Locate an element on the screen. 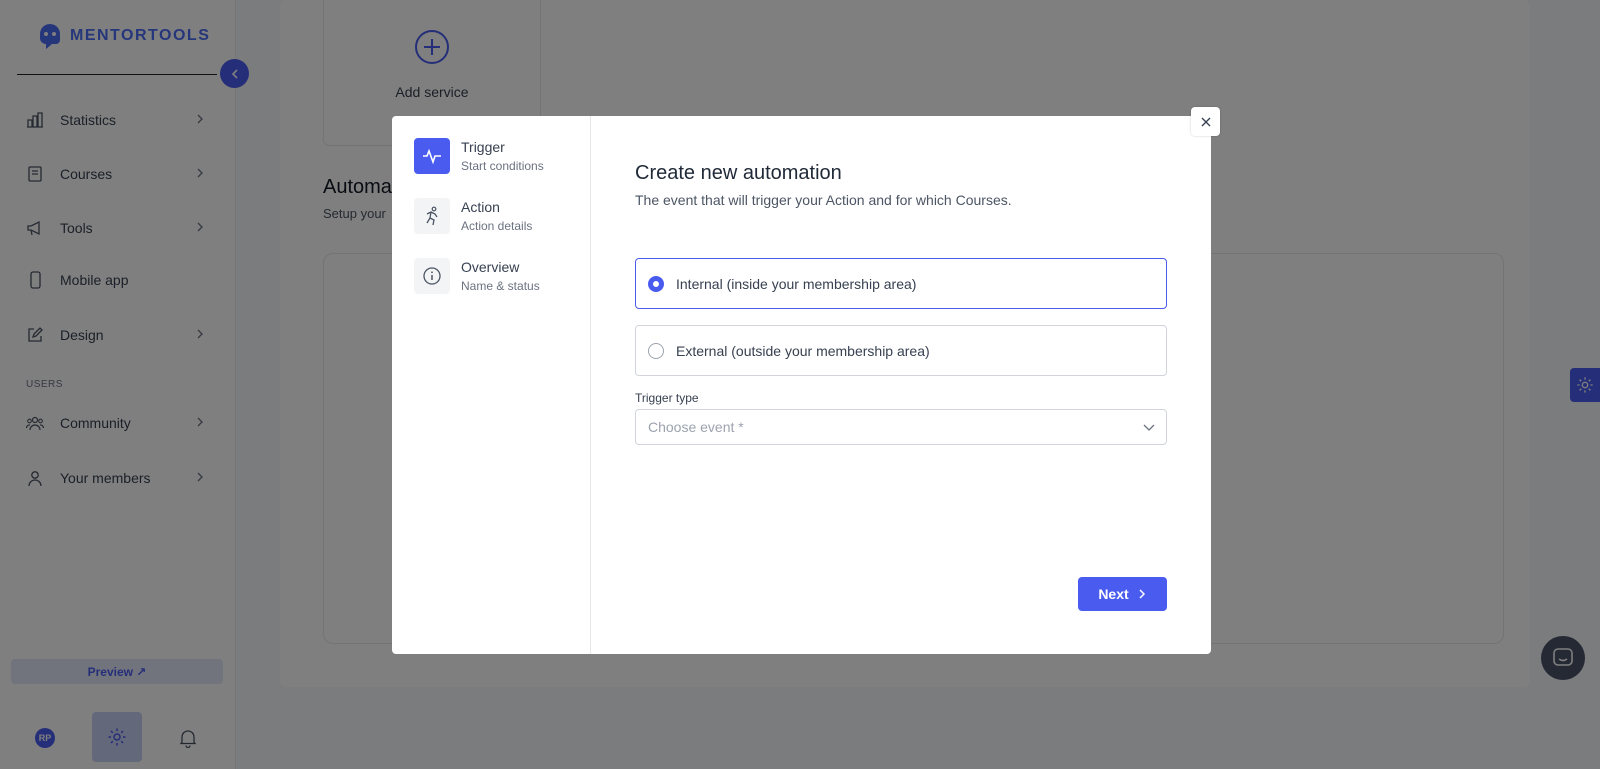 This screenshot has height=769, width=1600. option-internal: Internal (inside your membership area) is located at coordinates (901, 283).